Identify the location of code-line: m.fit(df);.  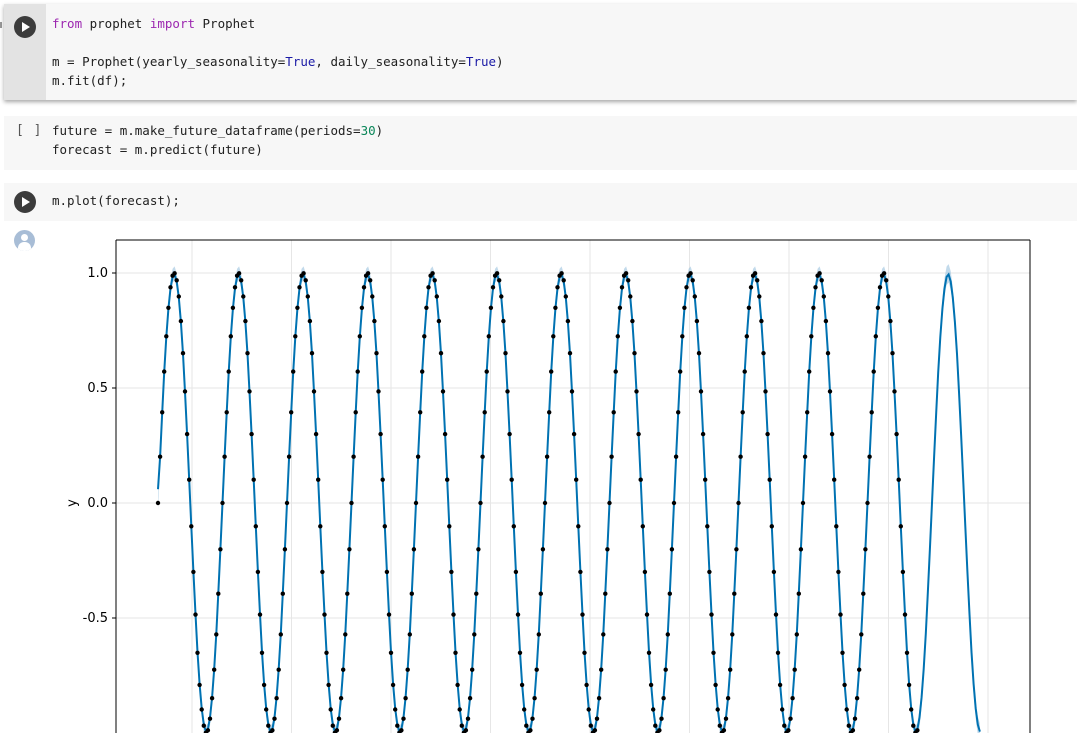
(278, 80).